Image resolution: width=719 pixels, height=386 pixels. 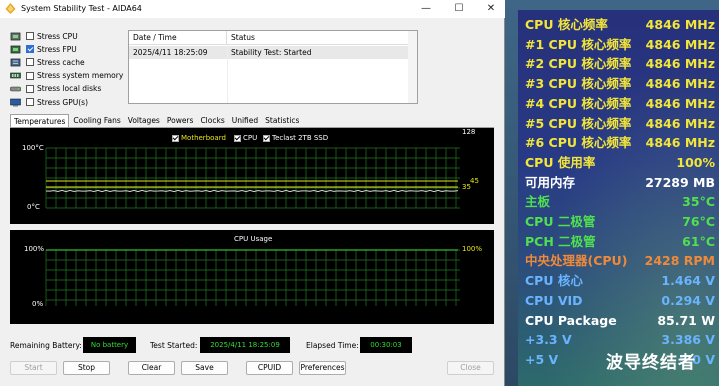 What do you see at coordinates (620, 142) in the screenshot?
I see `sensor-row: #6 CPU 核心频率 4846 MHz` at bounding box center [620, 142].